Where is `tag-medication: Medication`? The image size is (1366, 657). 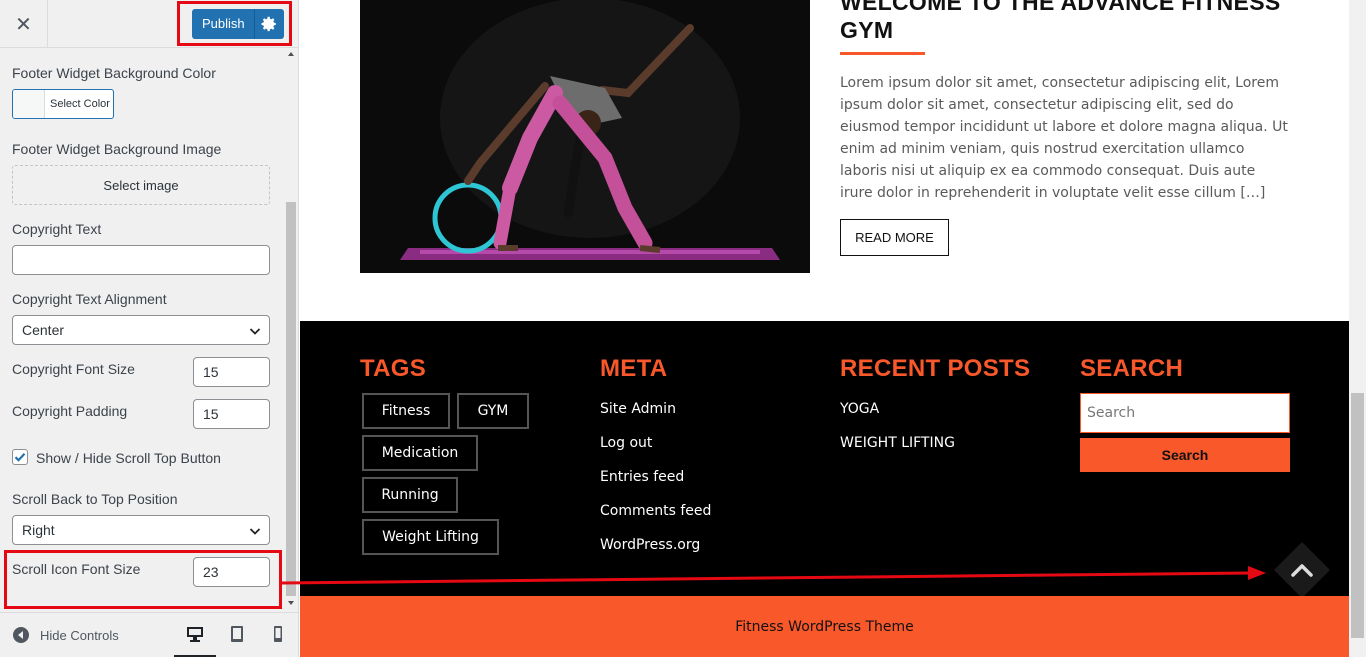 tag-medication: Medication is located at coordinates (420, 453).